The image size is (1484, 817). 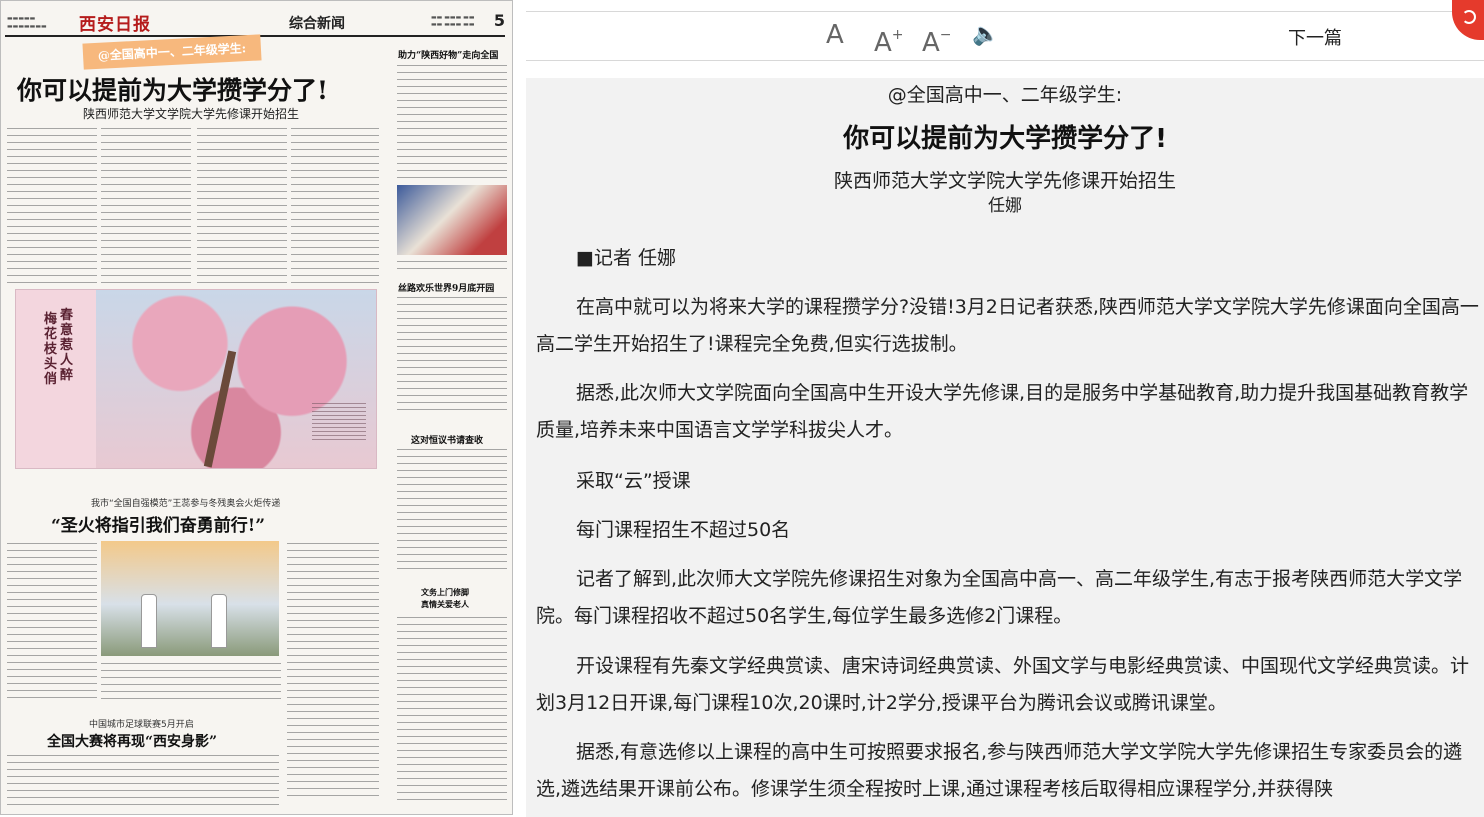 What do you see at coordinates (889, 38) in the screenshot?
I see `font-increase-button: A+` at bounding box center [889, 38].